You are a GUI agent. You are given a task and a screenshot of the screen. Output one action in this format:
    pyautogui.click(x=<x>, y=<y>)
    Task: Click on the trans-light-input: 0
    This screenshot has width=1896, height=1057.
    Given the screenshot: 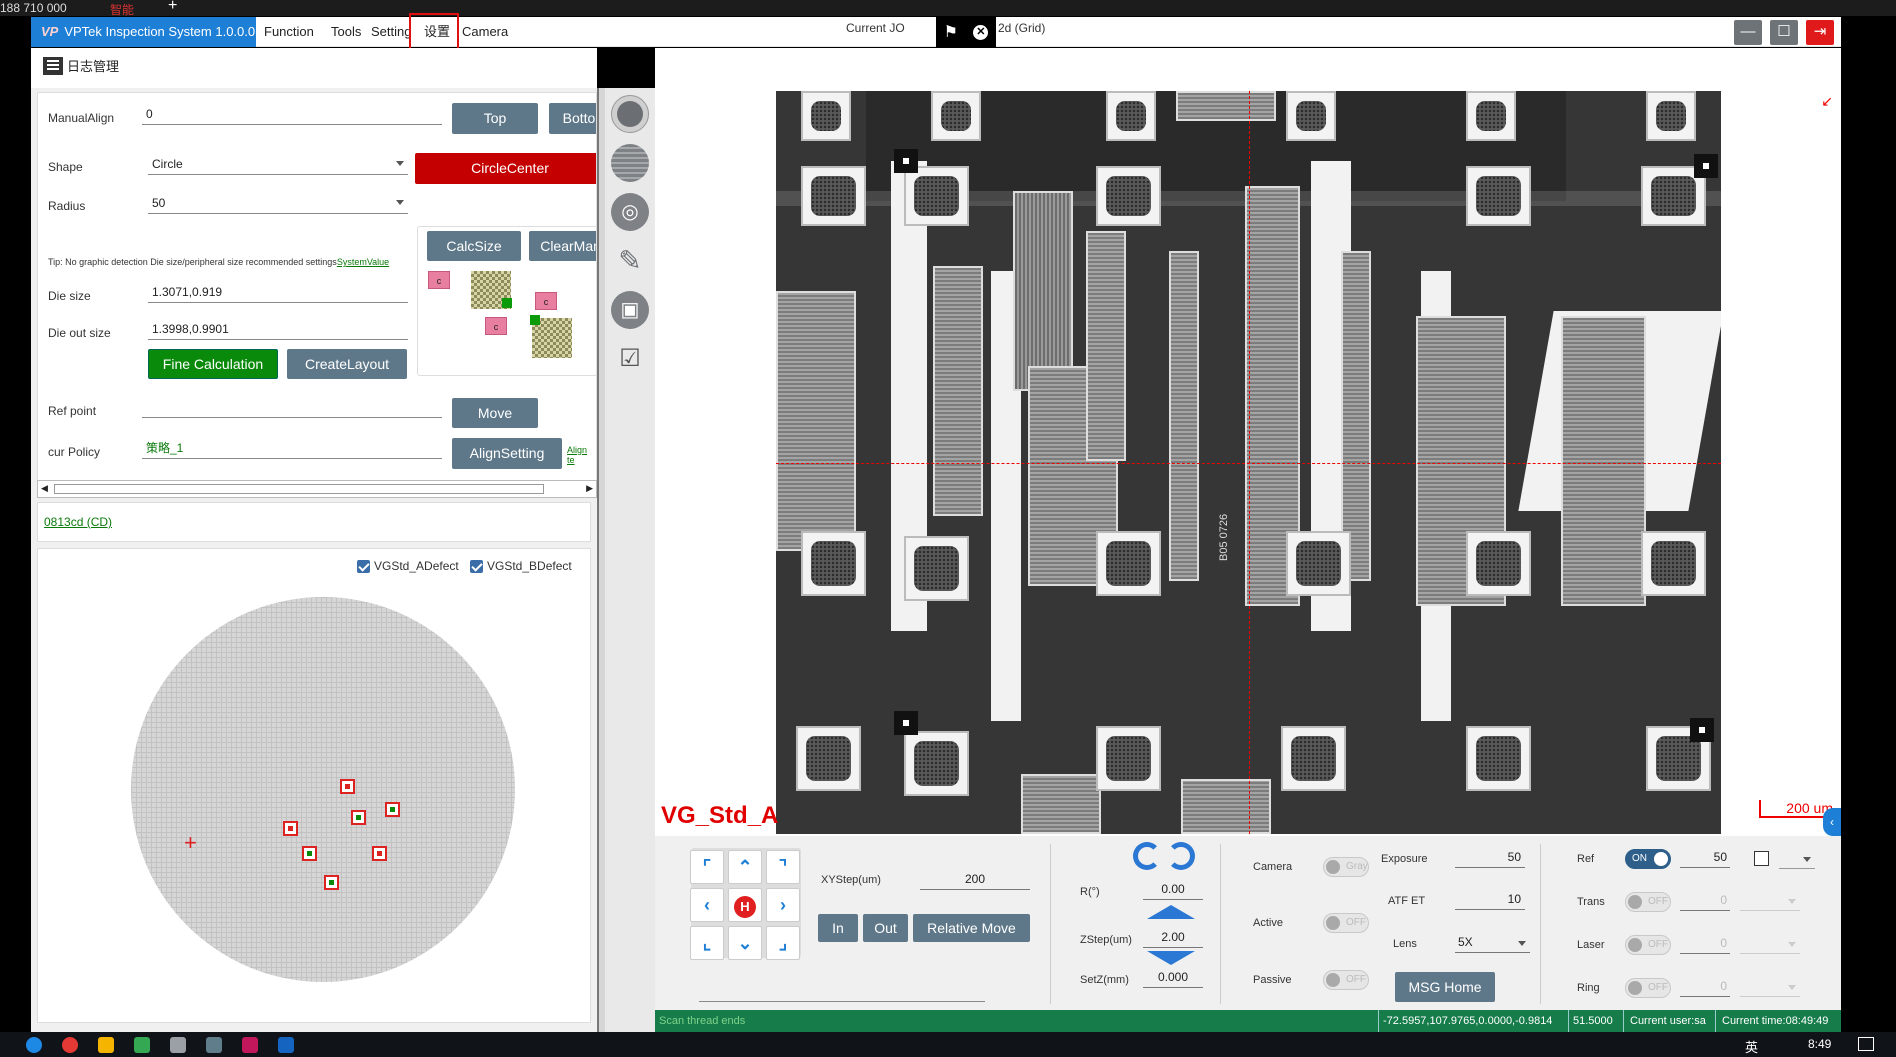 What is the action you would take?
    pyautogui.click(x=1705, y=902)
    